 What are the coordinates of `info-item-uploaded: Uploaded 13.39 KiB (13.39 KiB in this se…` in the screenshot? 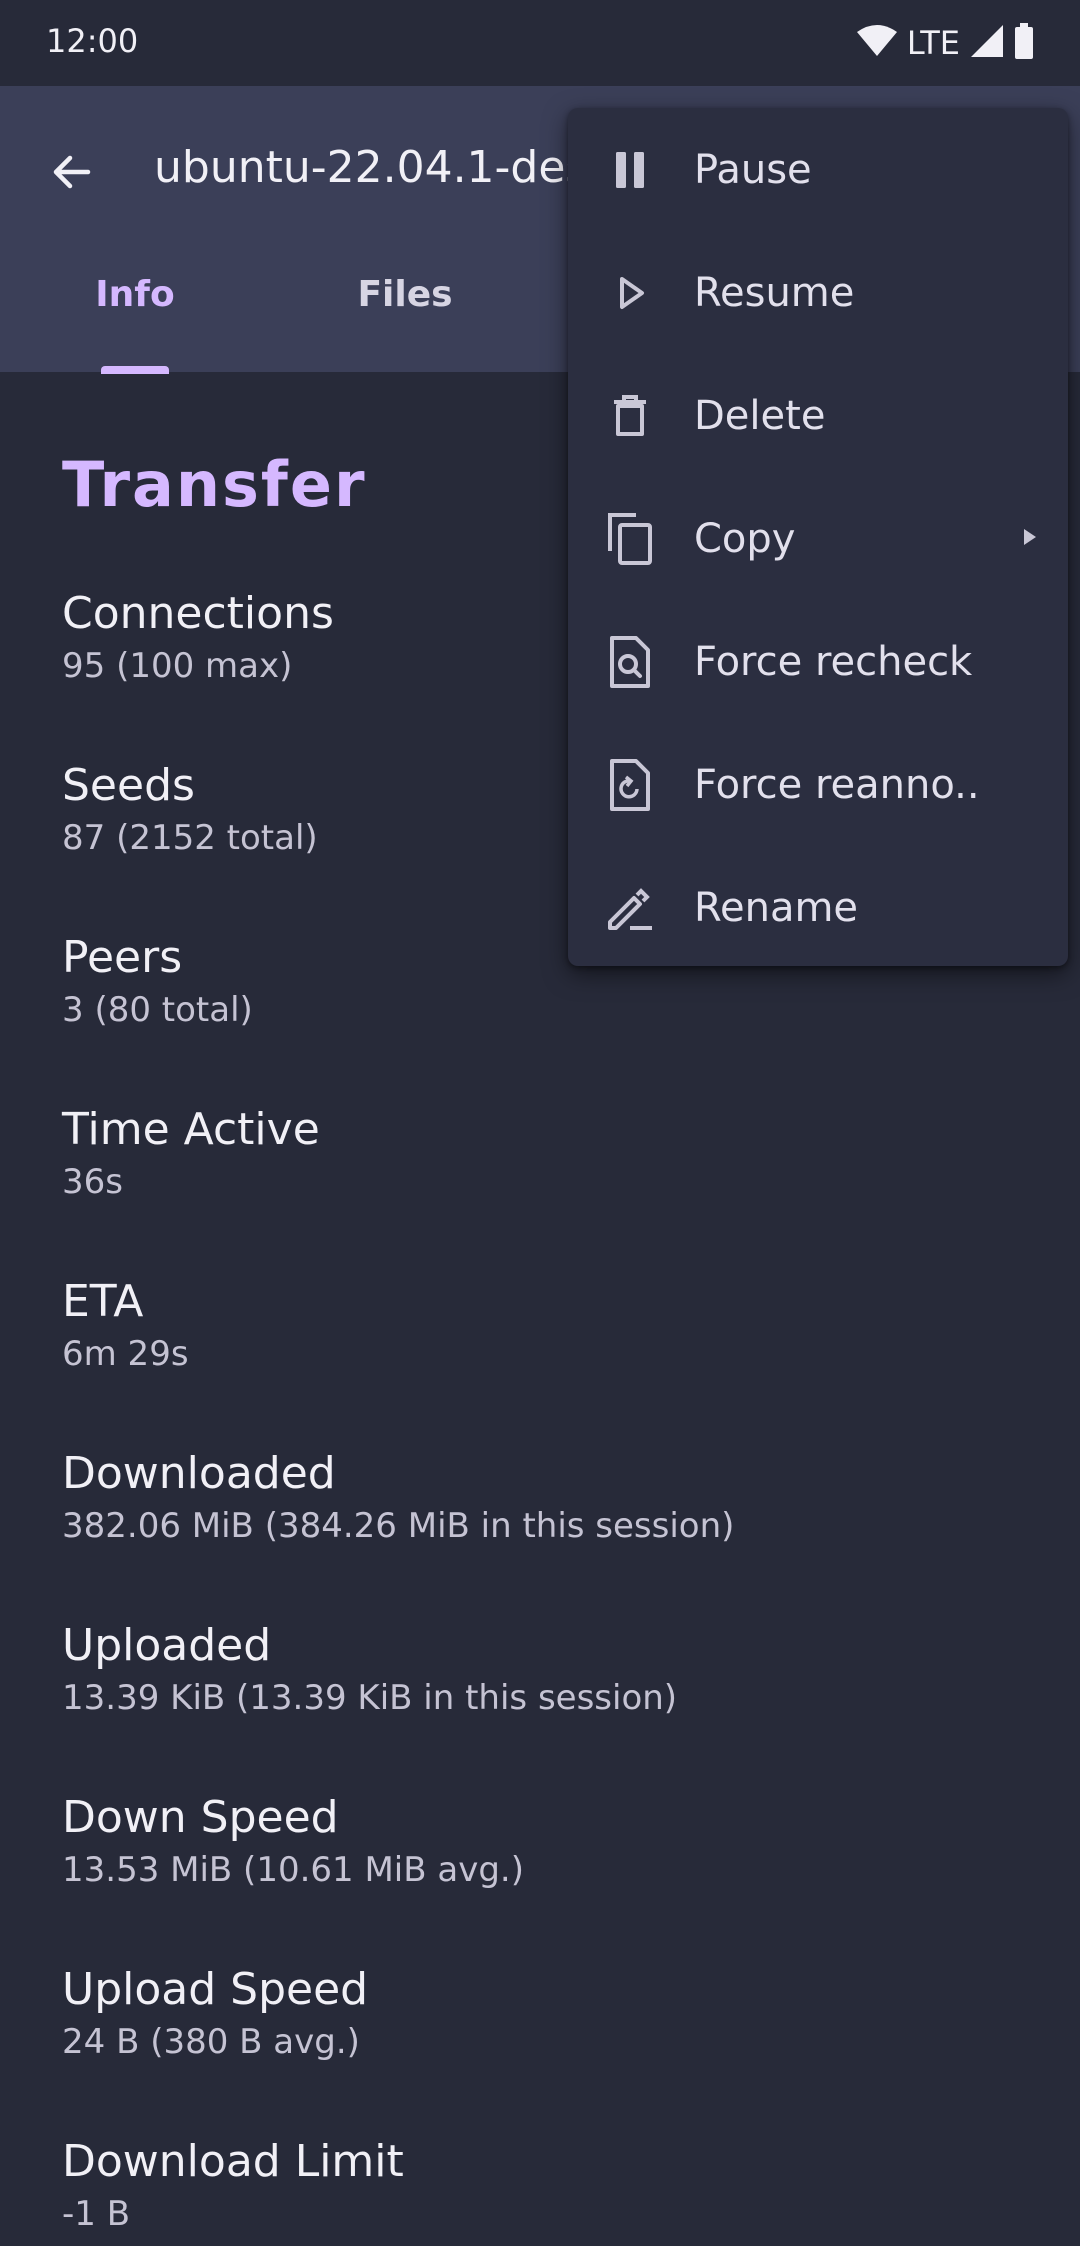 It's located at (369, 1670).